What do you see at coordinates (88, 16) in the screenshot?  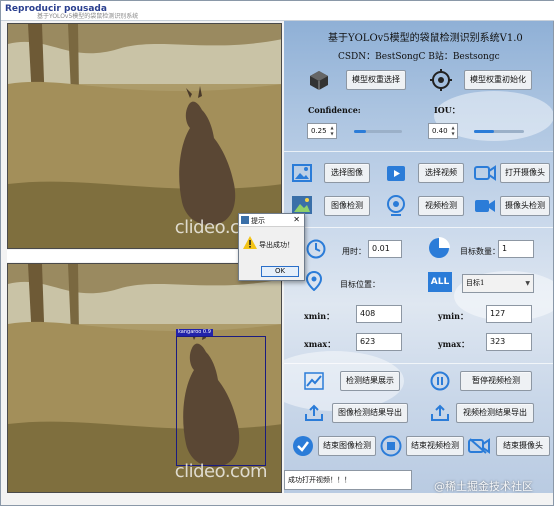 I see `window-subtitle: 基于YOLOv5模型的袋鼠检测识别系统` at bounding box center [88, 16].